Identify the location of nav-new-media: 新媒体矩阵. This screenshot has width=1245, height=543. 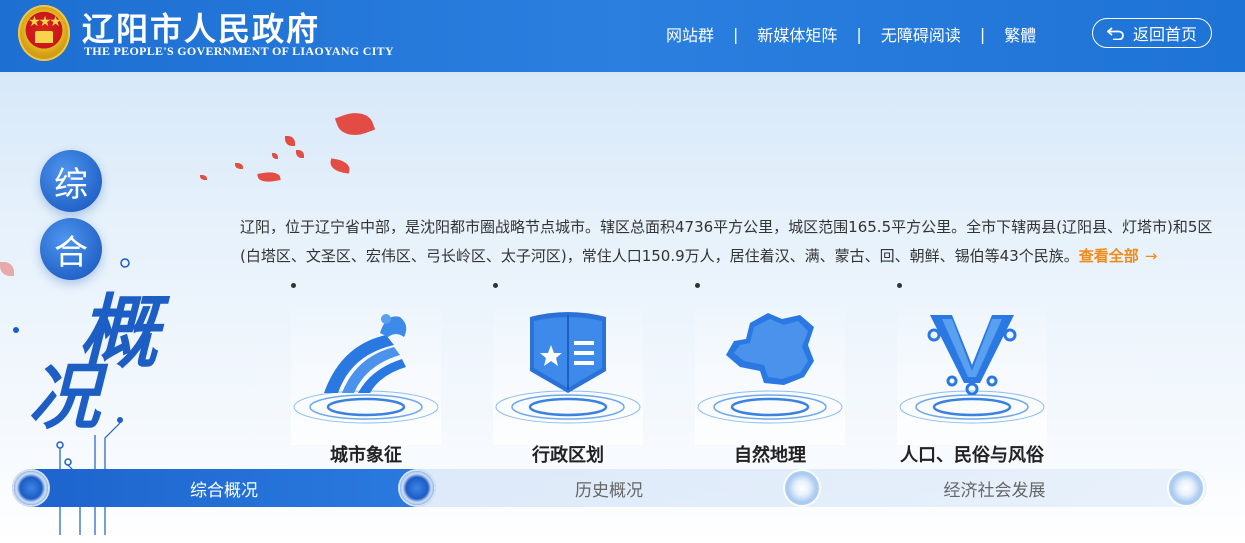
(797, 34).